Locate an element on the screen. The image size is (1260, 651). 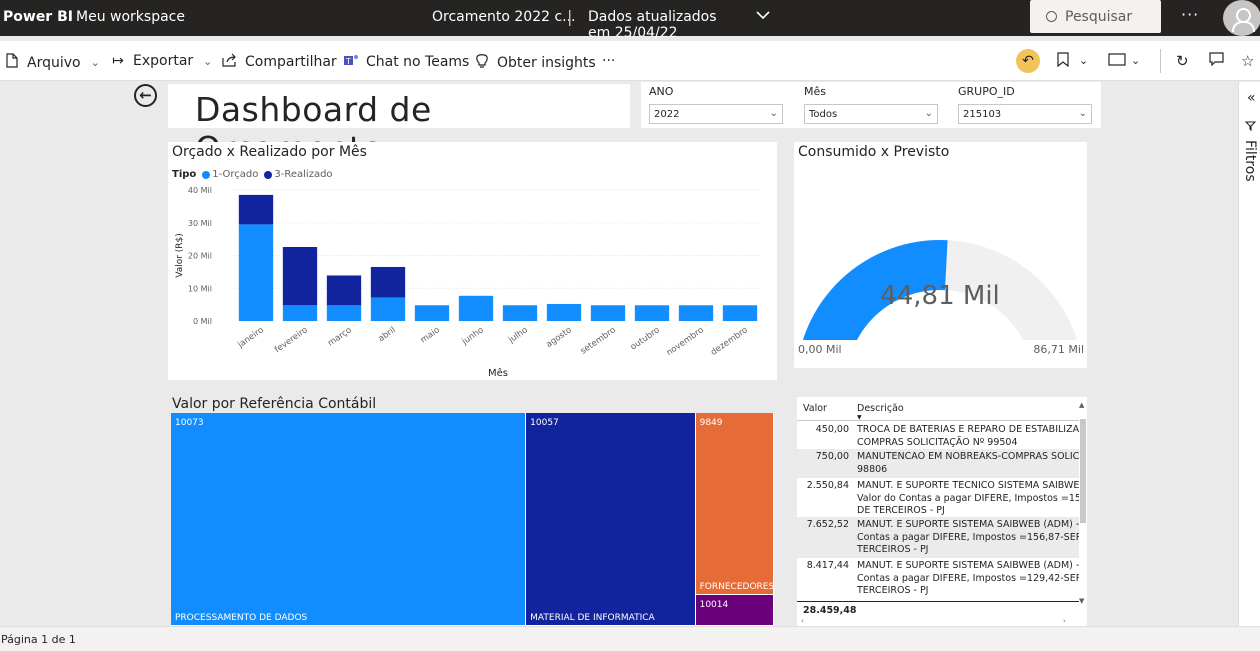
sort-down-icon: ▼ is located at coordinates (859, 417).